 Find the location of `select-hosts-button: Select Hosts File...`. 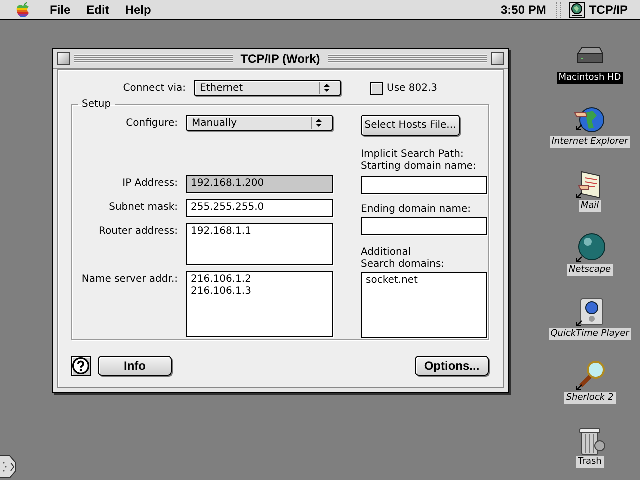

select-hosts-button: Select Hosts File... is located at coordinates (410, 125).